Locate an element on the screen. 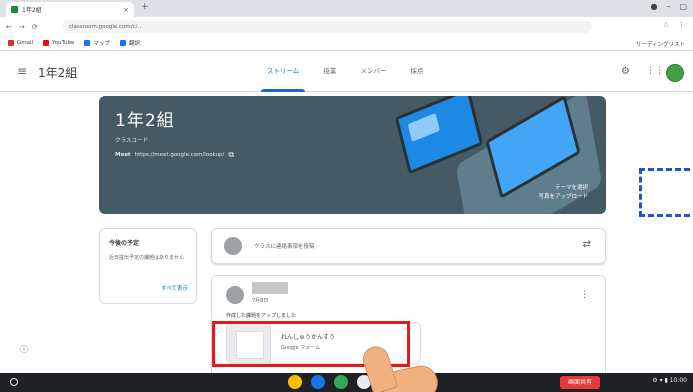  bookmark-translate: 翻訳 is located at coordinates (129, 43).